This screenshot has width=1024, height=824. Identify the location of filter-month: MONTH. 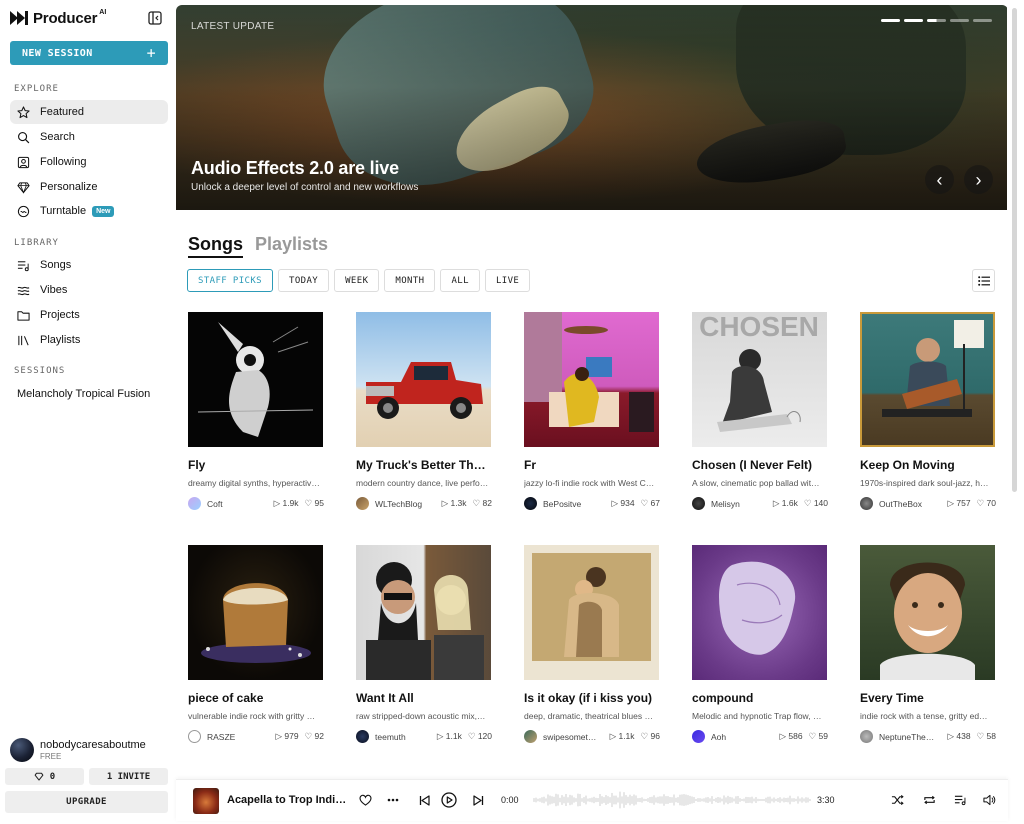
(410, 280).